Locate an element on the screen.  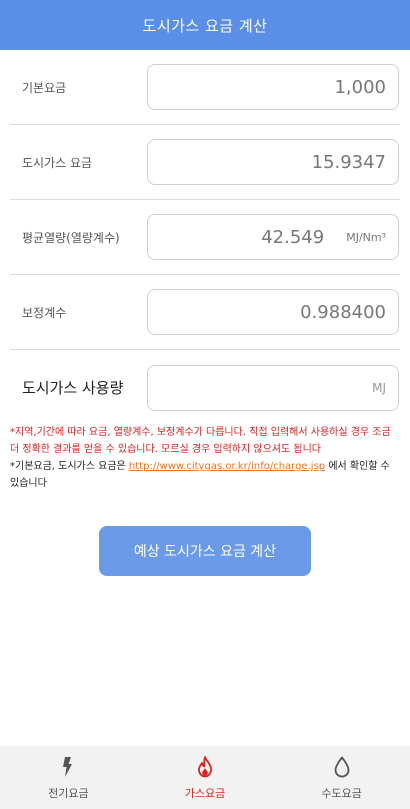
flame-icon is located at coordinates (205, 766).